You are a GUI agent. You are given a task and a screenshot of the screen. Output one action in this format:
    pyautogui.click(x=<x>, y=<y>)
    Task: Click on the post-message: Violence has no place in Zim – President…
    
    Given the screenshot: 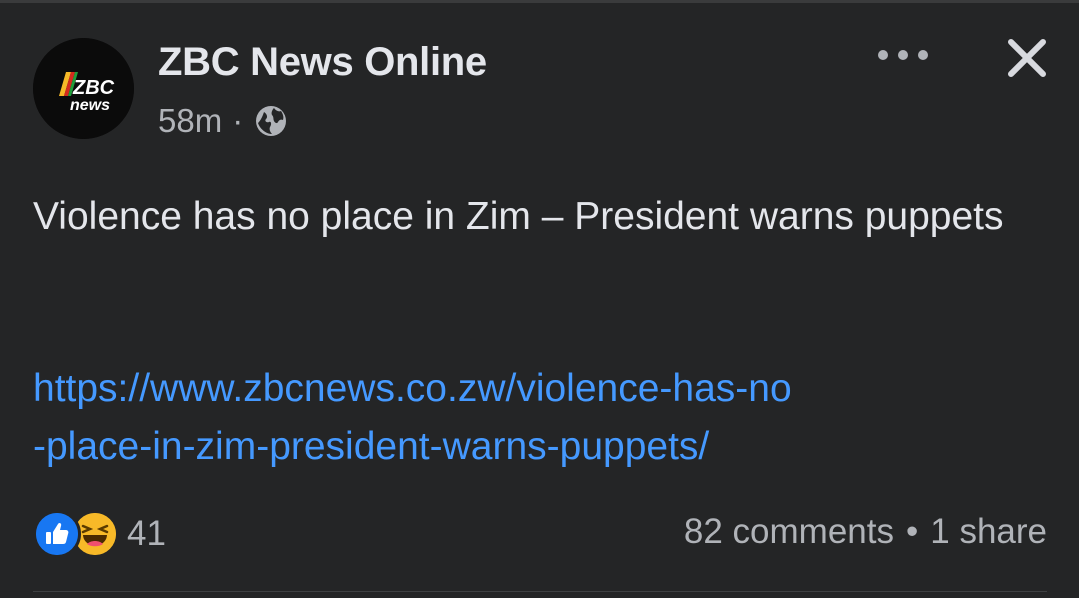 What is the action you would take?
    pyautogui.click(x=518, y=216)
    